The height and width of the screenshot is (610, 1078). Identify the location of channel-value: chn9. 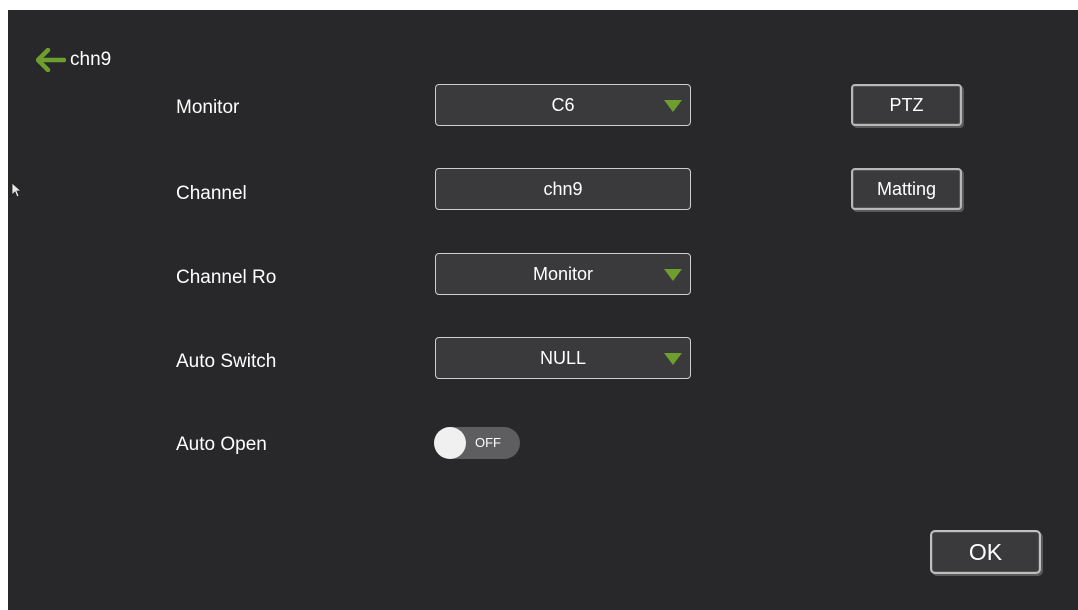
(563, 188).